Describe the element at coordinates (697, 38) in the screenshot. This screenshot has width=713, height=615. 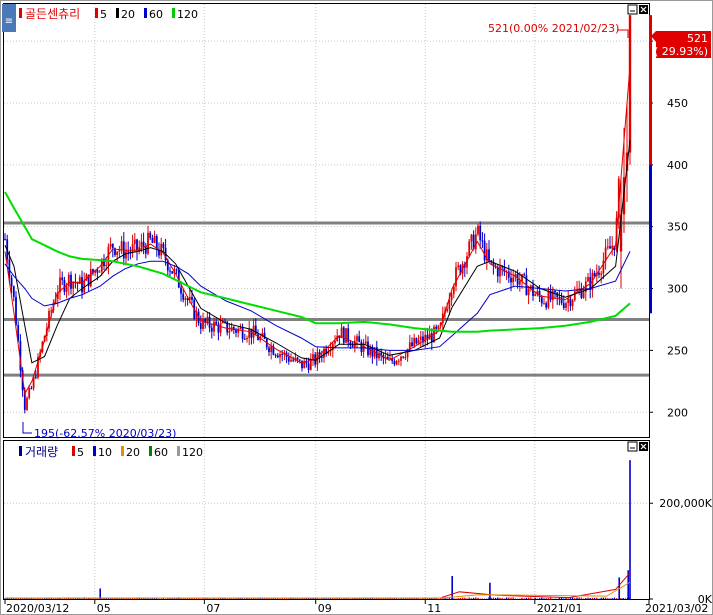
I see `current-price-value: 521` at that location.